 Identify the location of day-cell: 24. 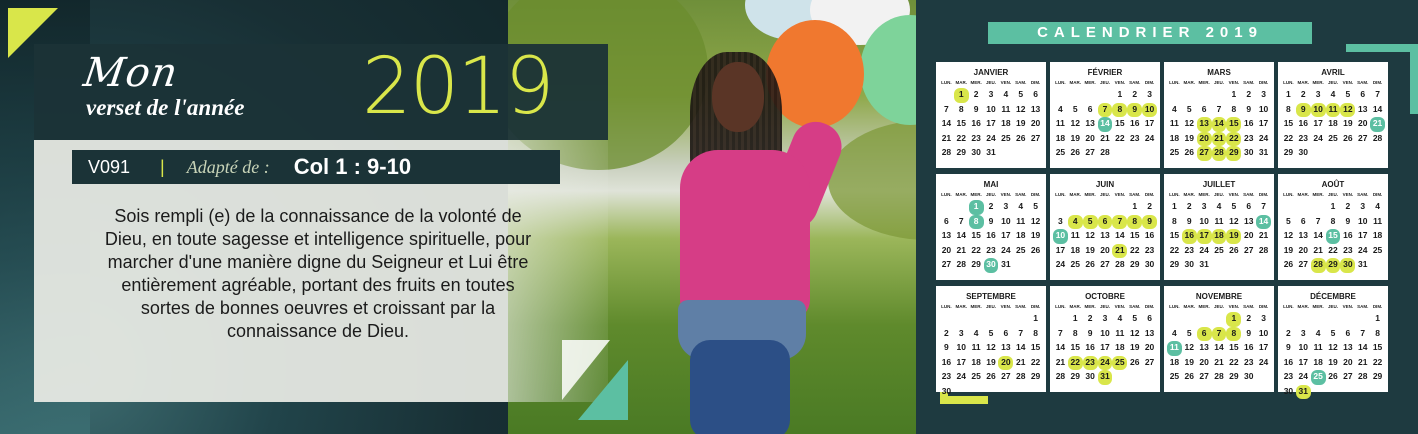
(991, 137).